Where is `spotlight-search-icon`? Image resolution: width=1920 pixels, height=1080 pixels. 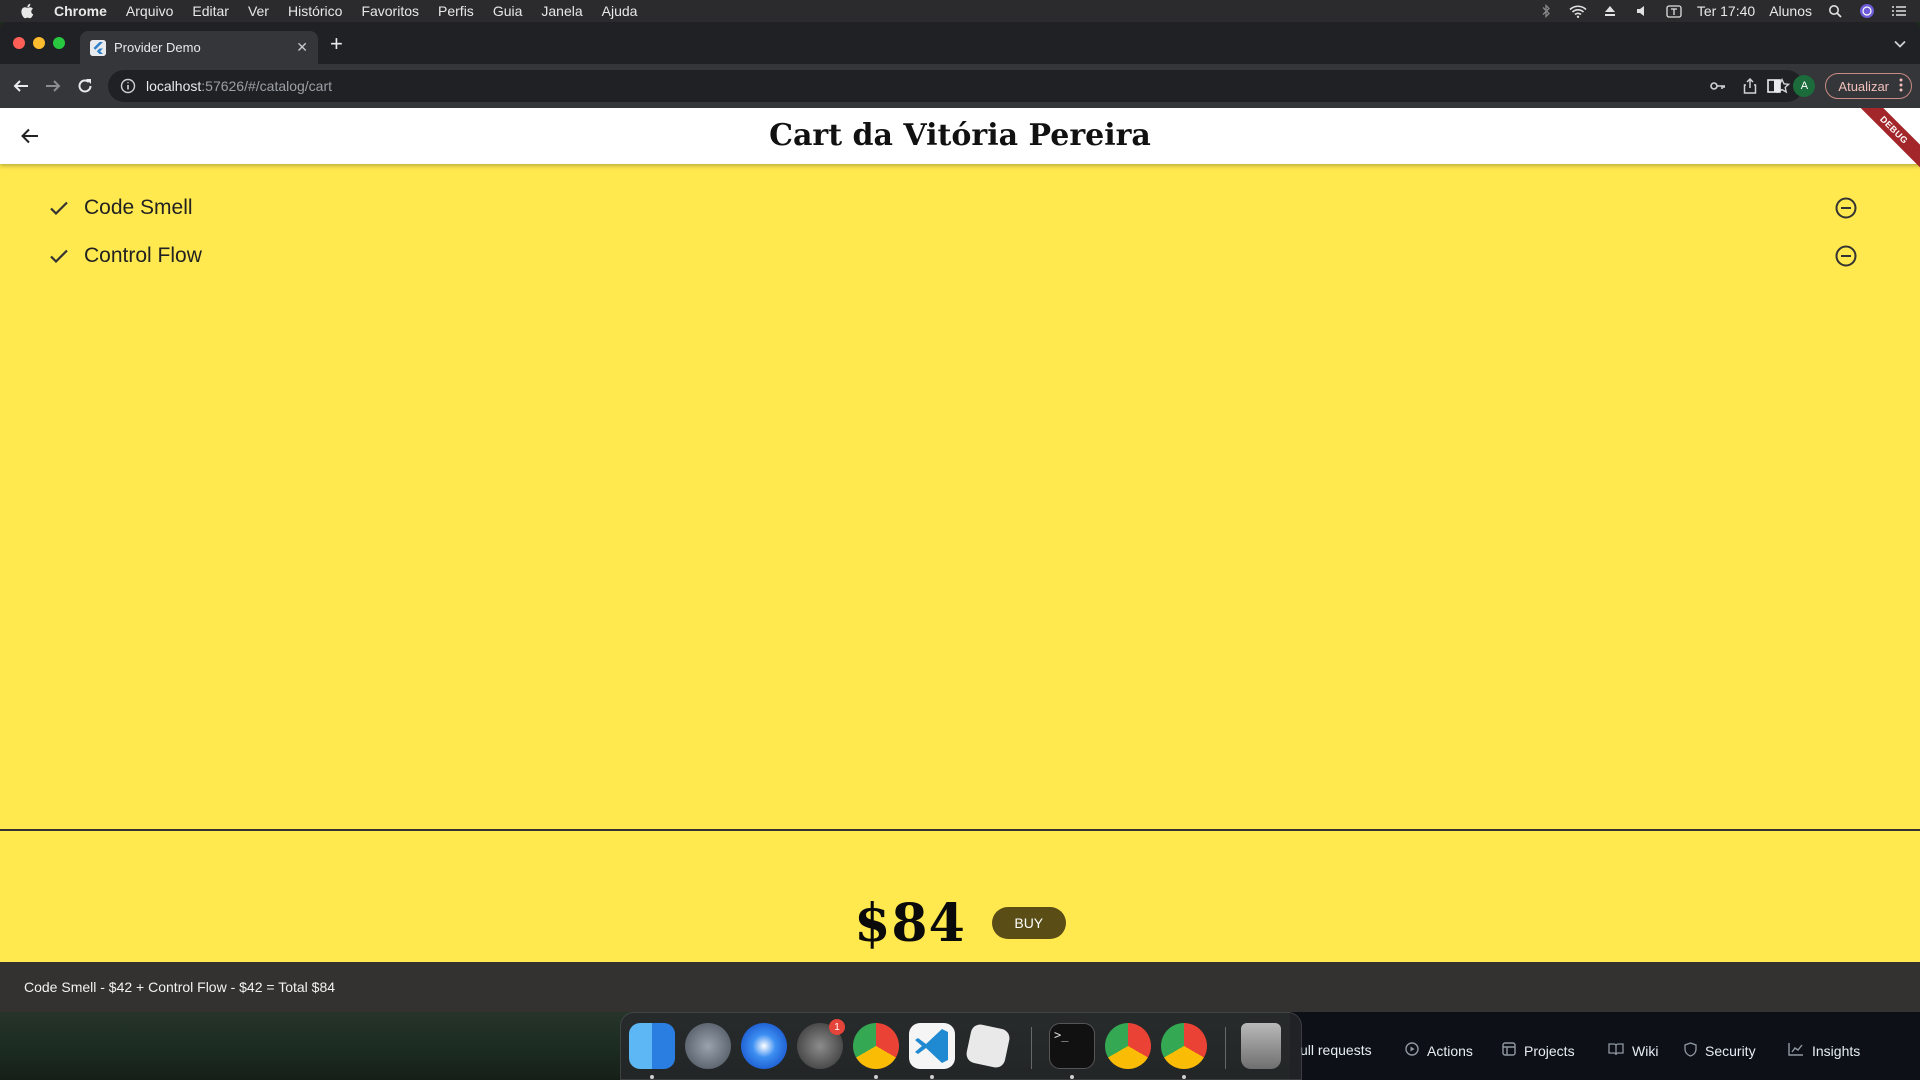 spotlight-search-icon is located at coordinates (1835, 11).